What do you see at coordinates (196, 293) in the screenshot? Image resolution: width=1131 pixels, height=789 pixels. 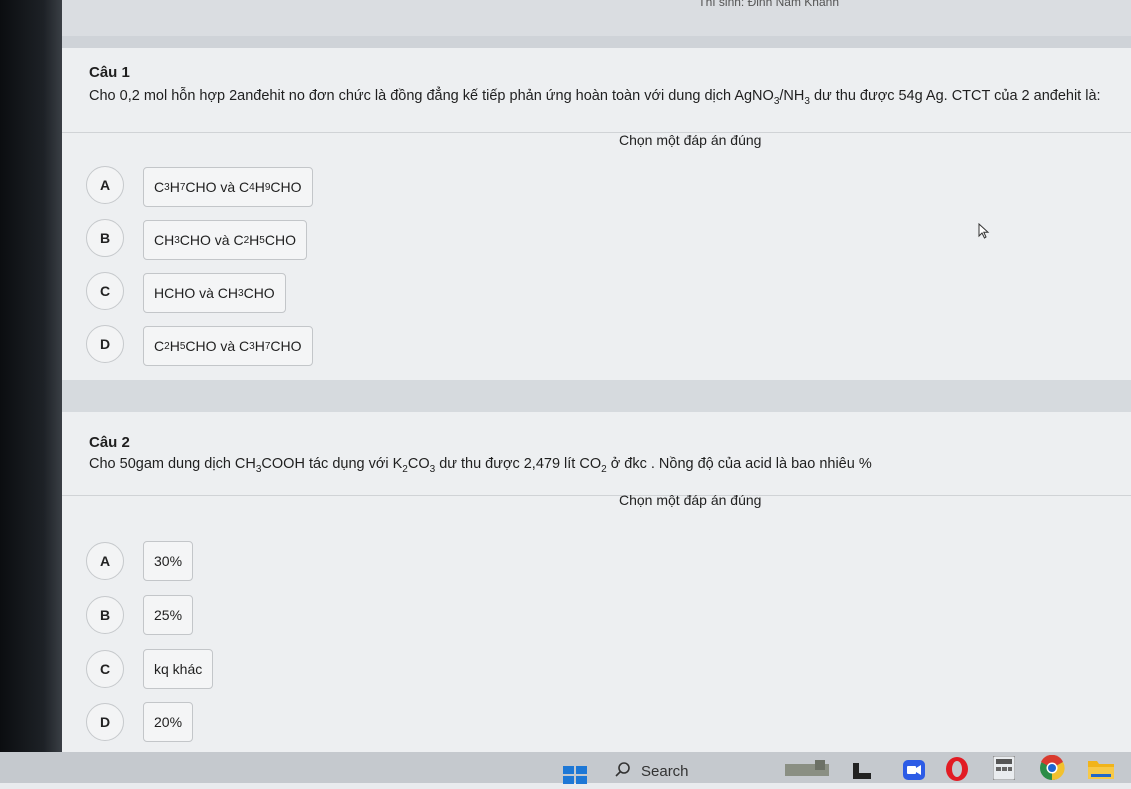 I see `formula-text: HCHO và CH` at bounding box center [196, 293].